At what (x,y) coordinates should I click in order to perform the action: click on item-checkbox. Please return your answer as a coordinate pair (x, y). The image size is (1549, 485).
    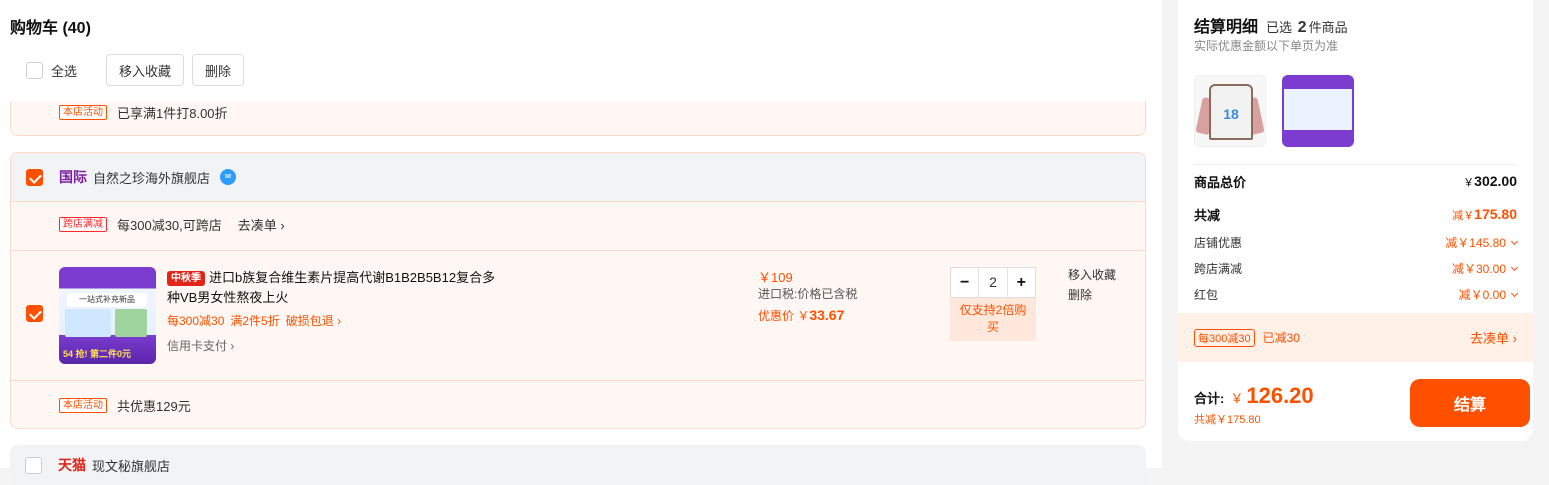
    Looking at the image, I should click on (34, 313).